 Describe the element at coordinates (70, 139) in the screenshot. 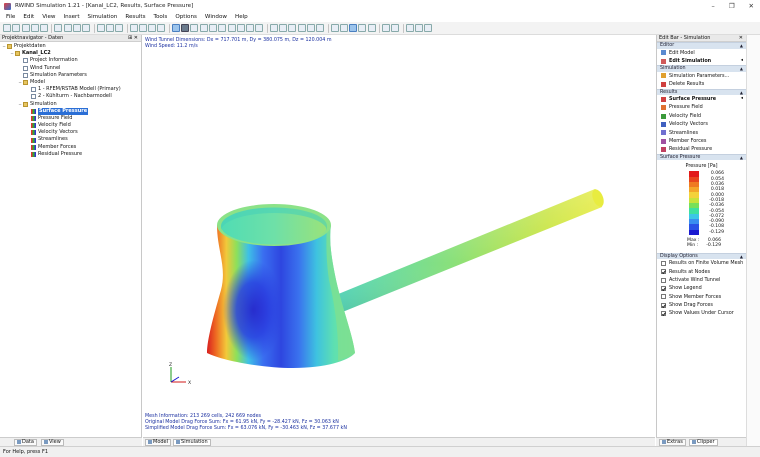

I see `tree-node: Streamlines` at that location.